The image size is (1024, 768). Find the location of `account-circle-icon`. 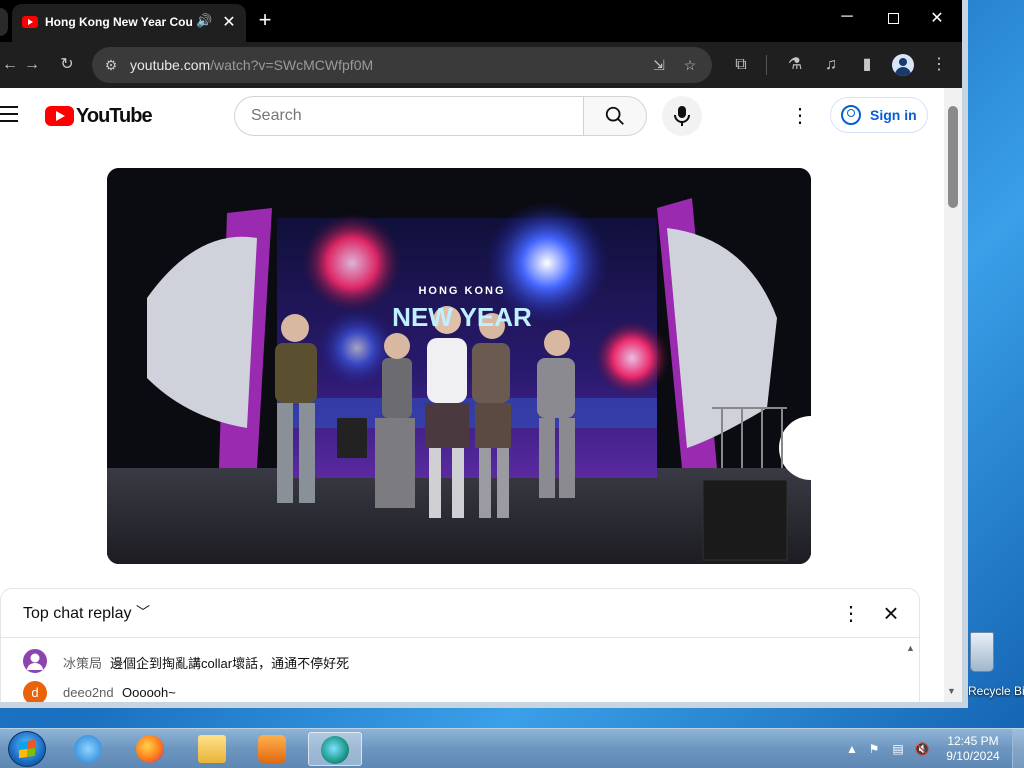

account-circle-icon is located at coordinates (851, 115).